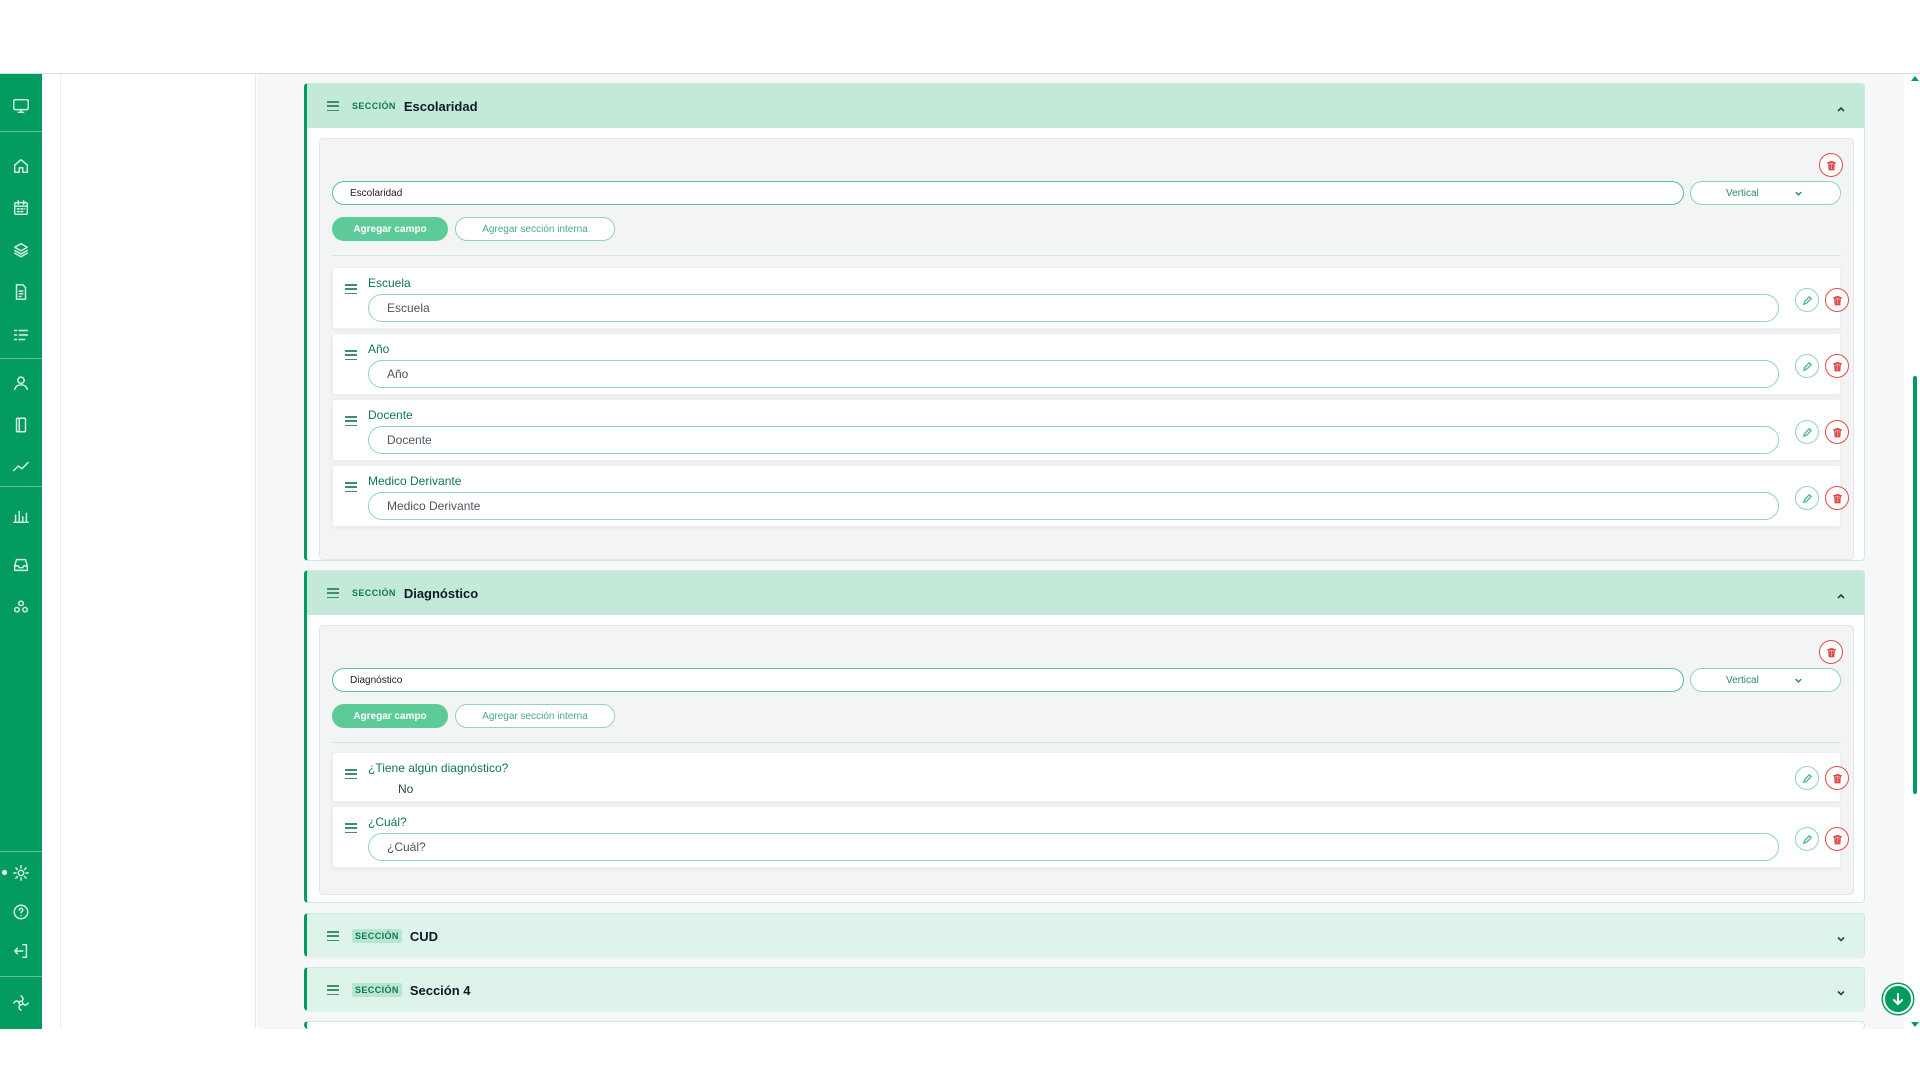  What do you see at coordinates (21, 516) in the screenshot?
I see `bar-chart-icon` at bounding box center [21, 516].